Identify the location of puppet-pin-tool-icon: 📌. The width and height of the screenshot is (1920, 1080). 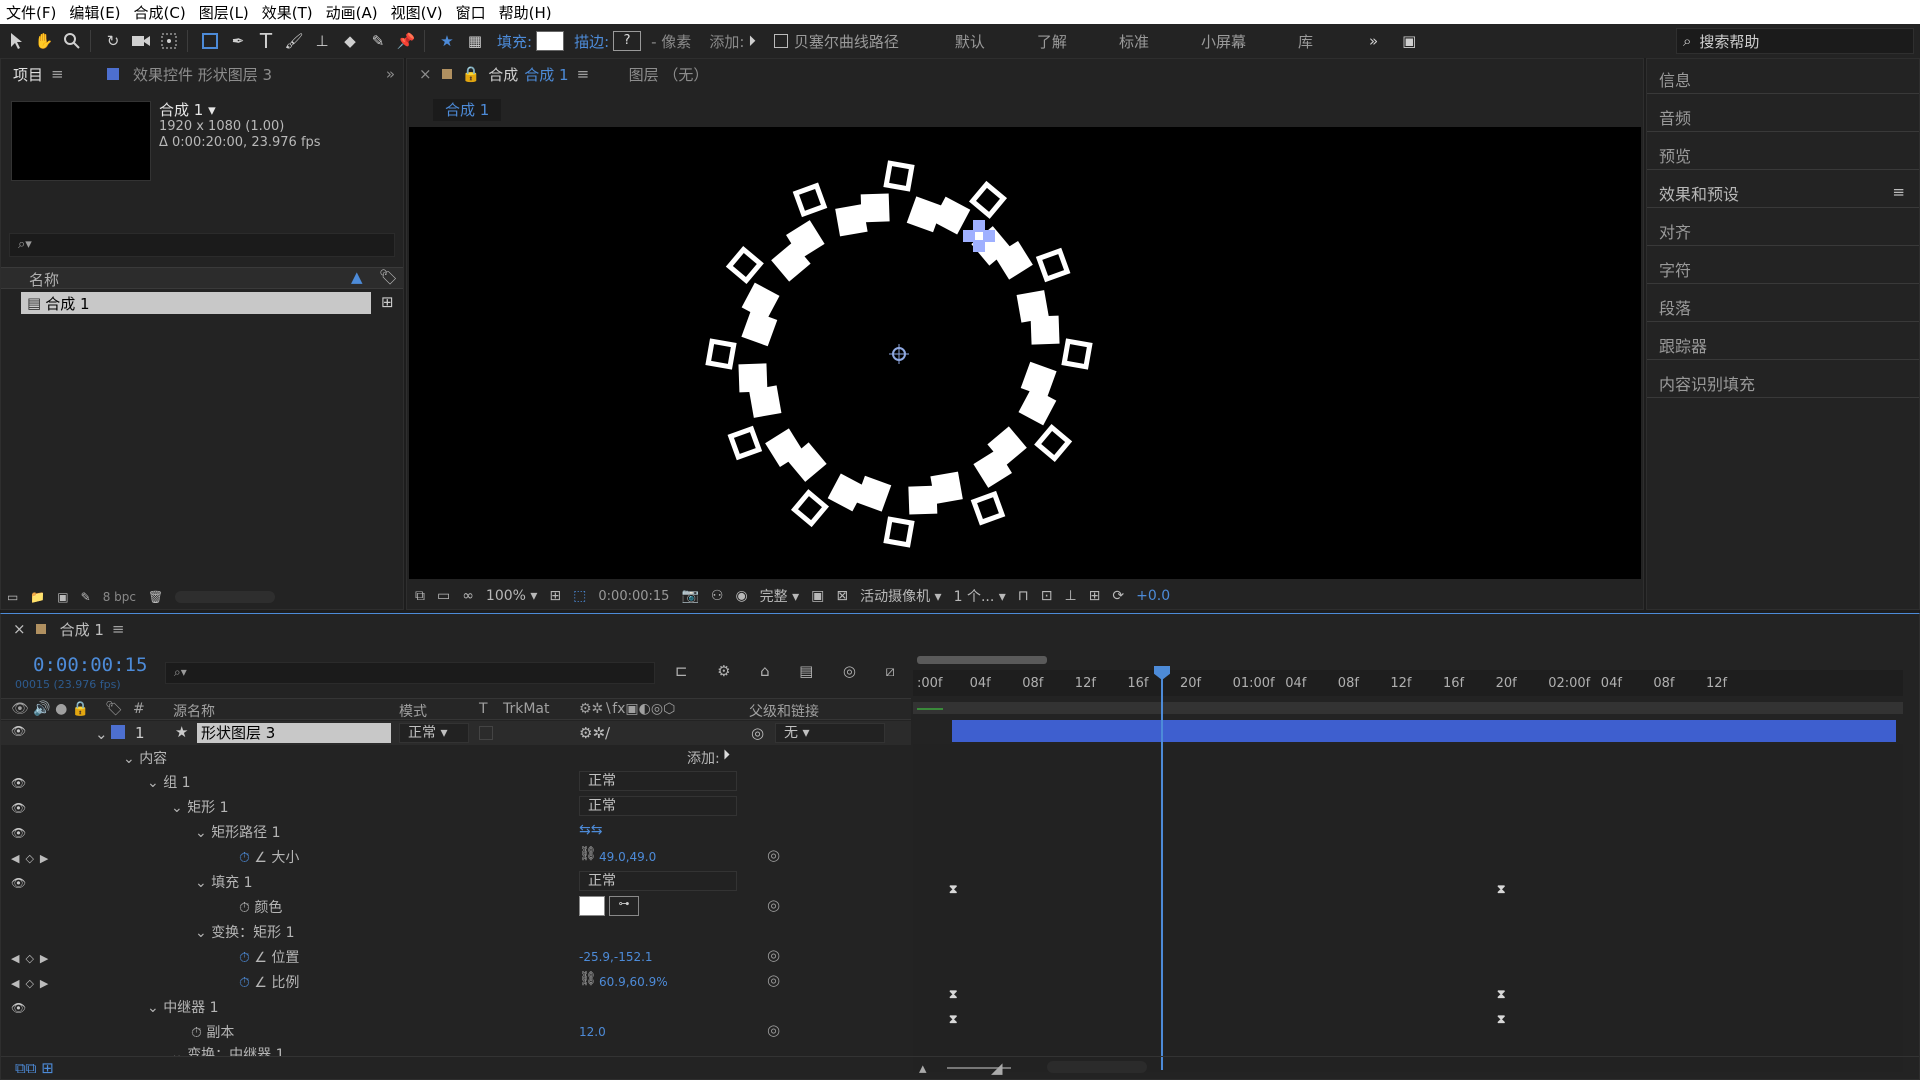
(406, 41).